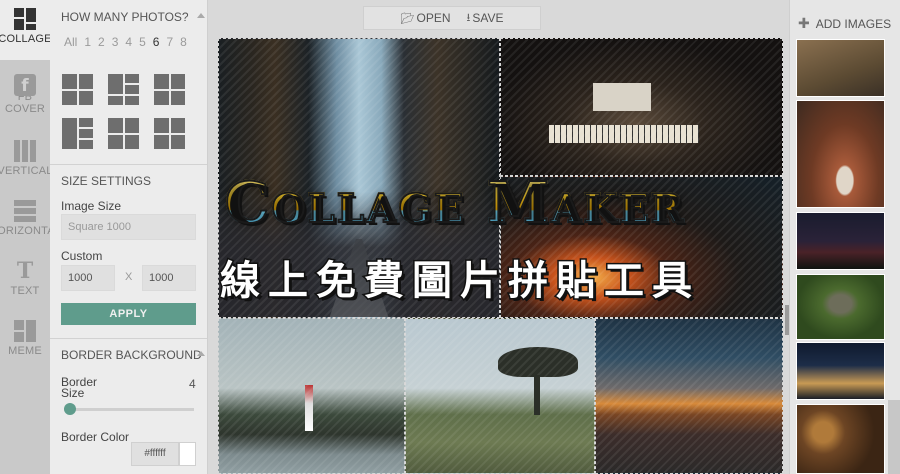 The height and width of the screenshot is (474, 900). What do you see at coordinates (452, 18) in the screenshot?
I see `file-toolbar: 📂︎ OPEN ⭳ SAVE` at bounding box center [452, 18].